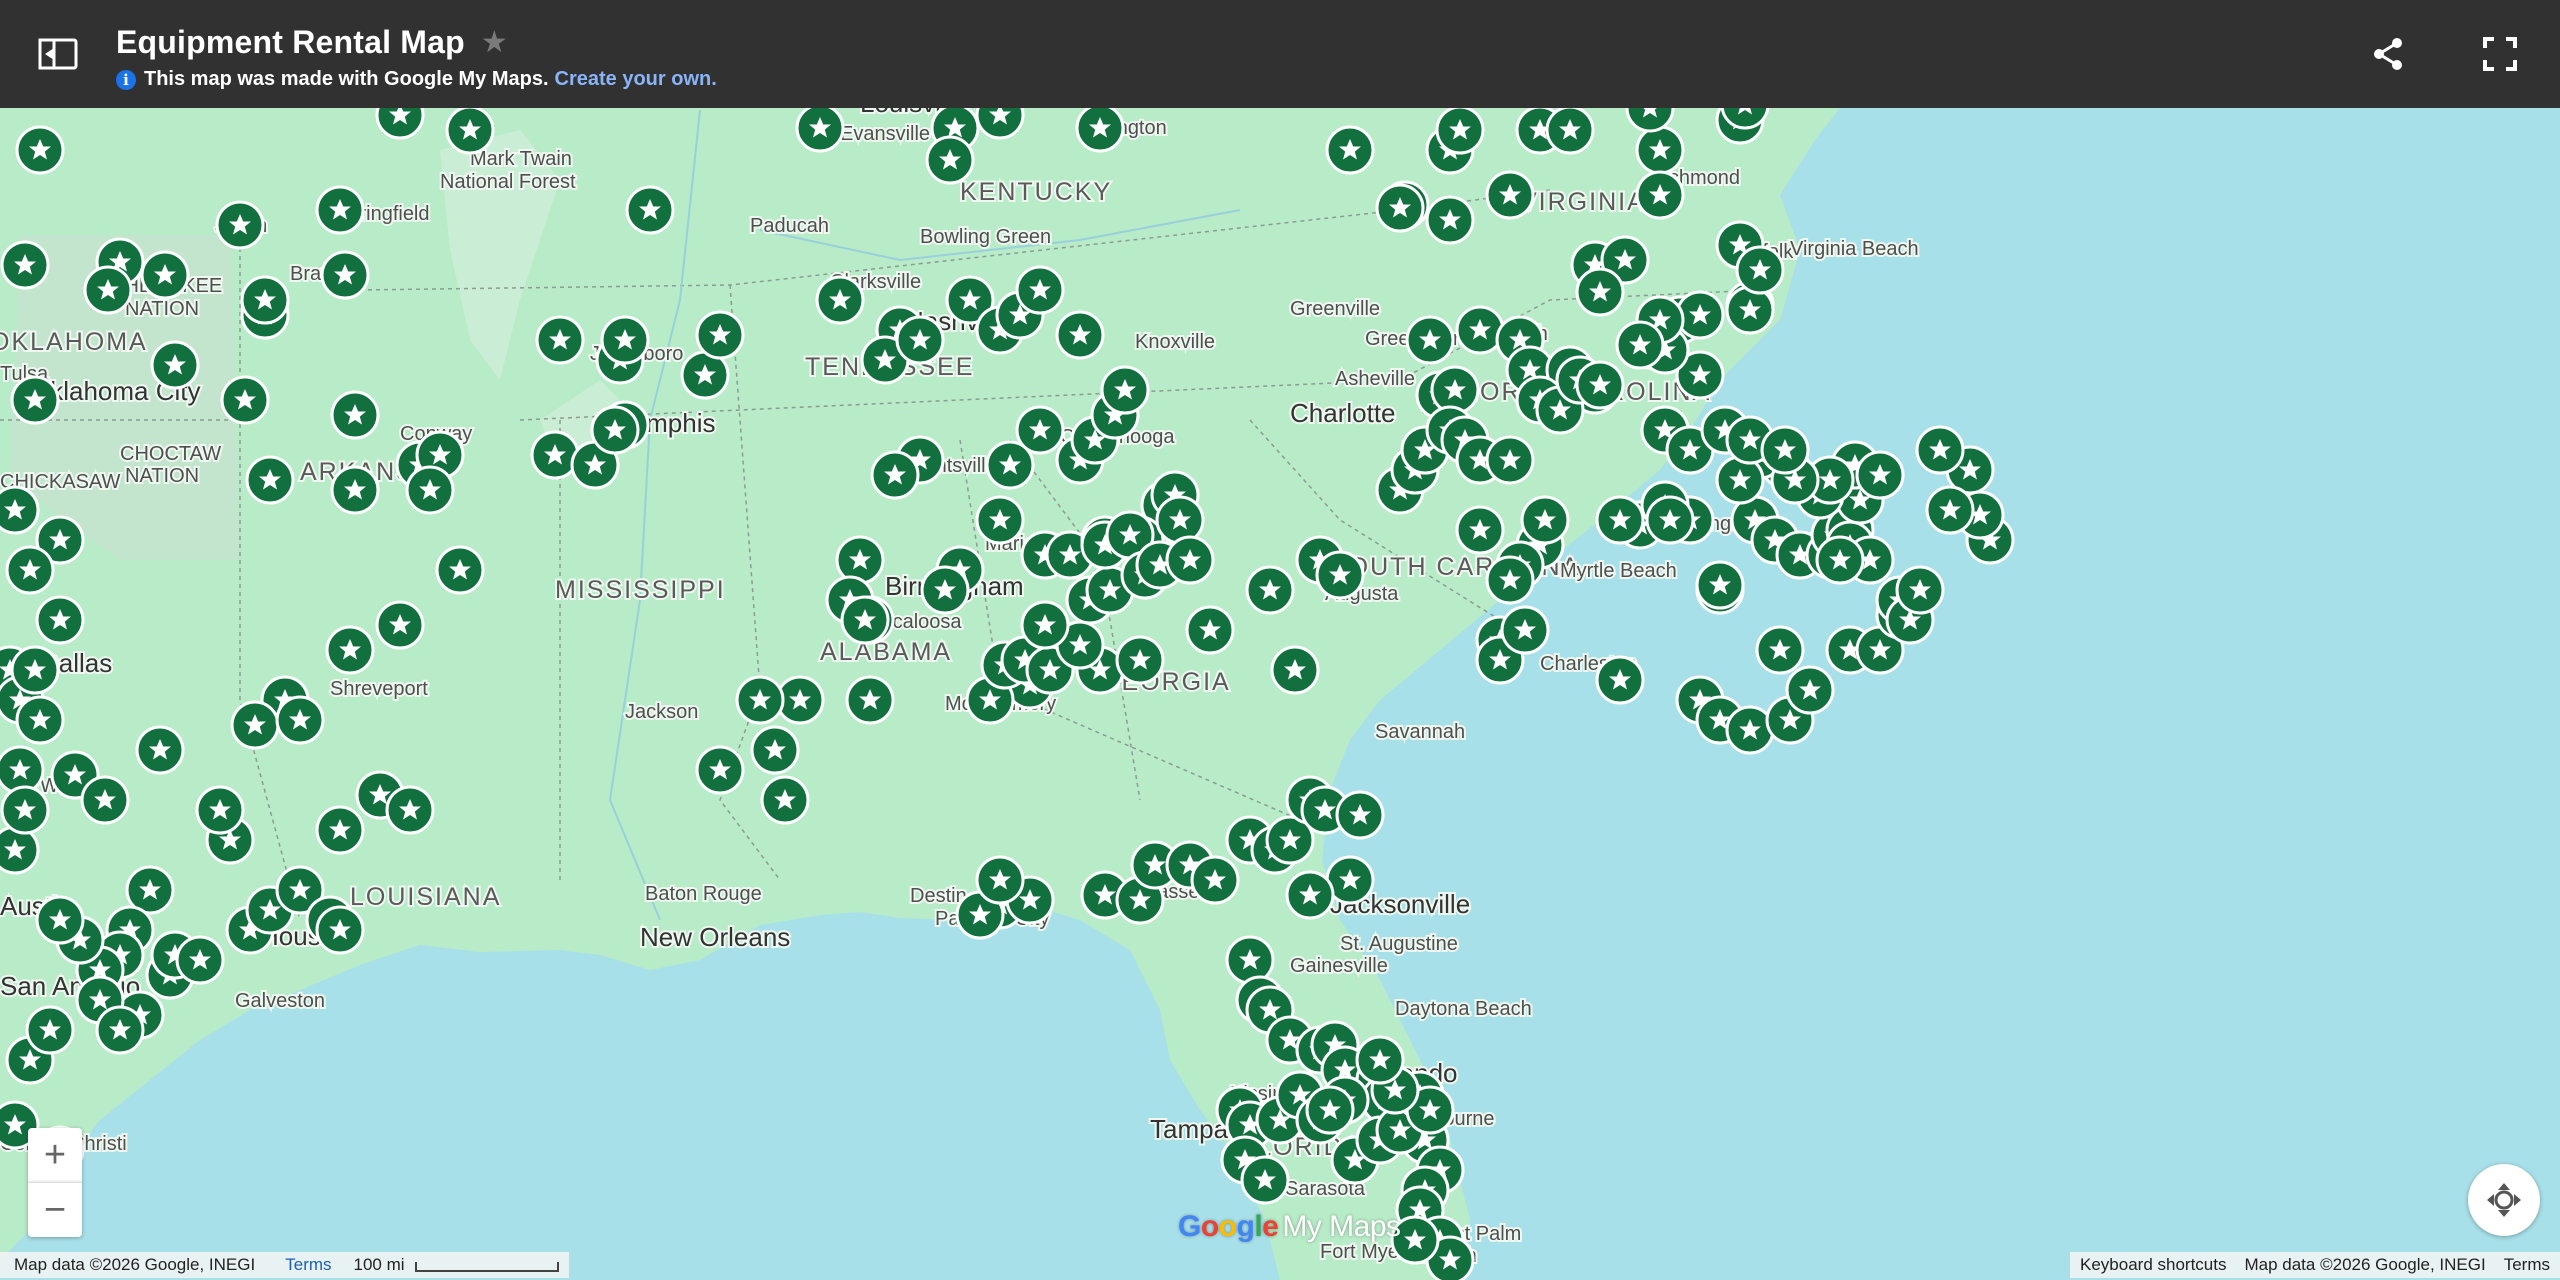 The height and width of the screenshot is (1280, 2560). Describe the element at coordinates (636, 79) in the screenshot. I see `create-your-own-link: Create your own.` at that location.